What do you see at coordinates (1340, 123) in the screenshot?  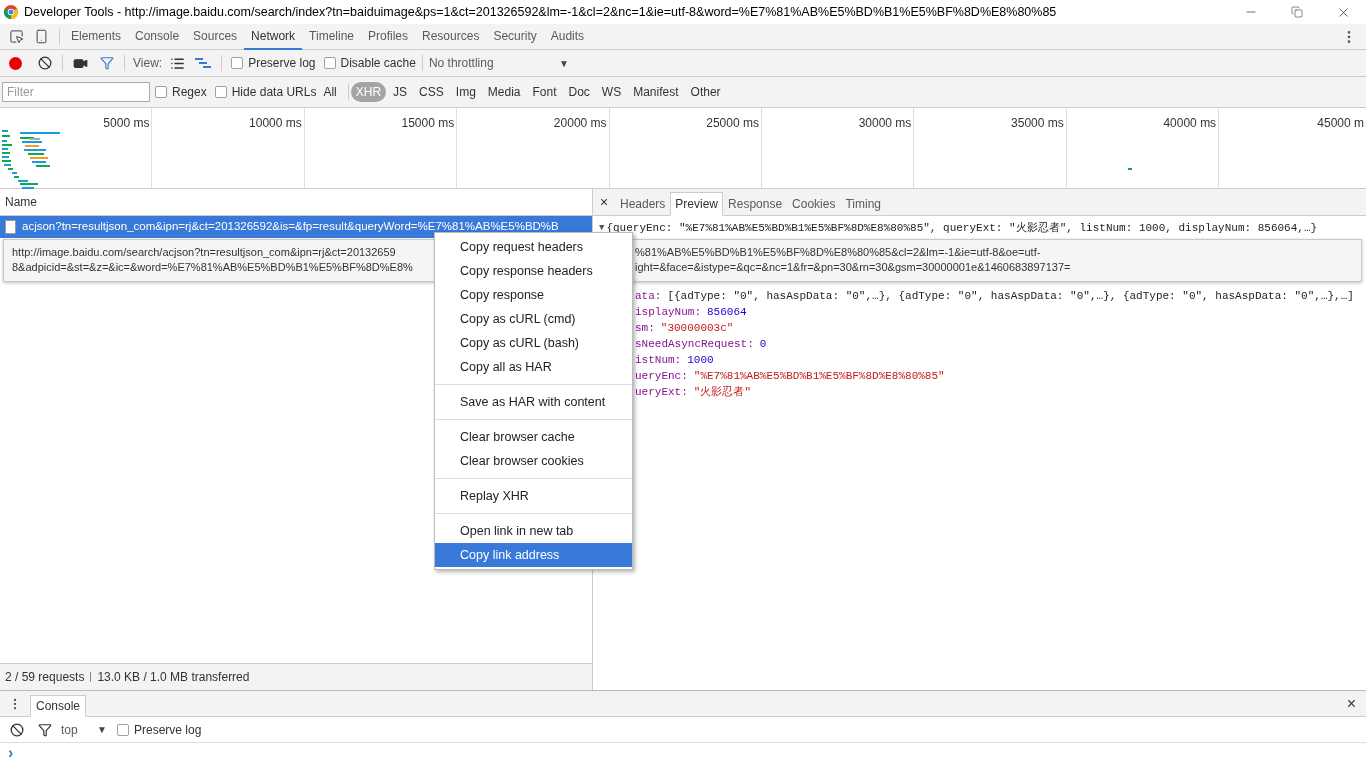 I see `time-tick-label: 45000 m` at bounding box center [1340, 123].